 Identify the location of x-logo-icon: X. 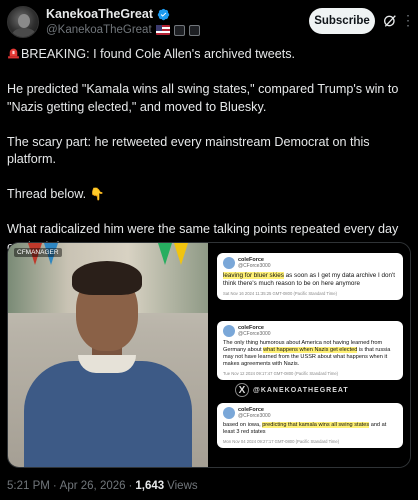
(242, 390).